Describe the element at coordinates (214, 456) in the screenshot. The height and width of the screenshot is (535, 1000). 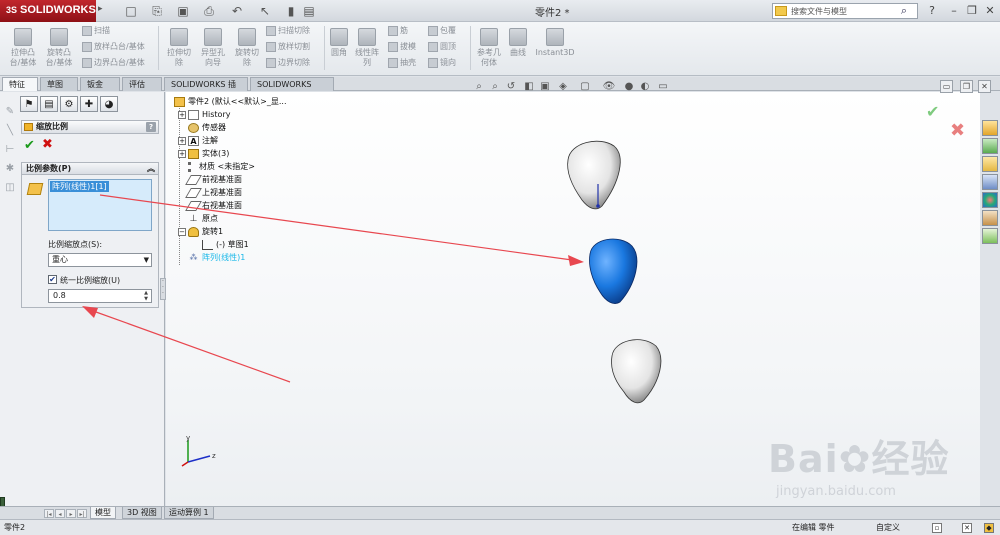
I see `svg-text: z` at that location.